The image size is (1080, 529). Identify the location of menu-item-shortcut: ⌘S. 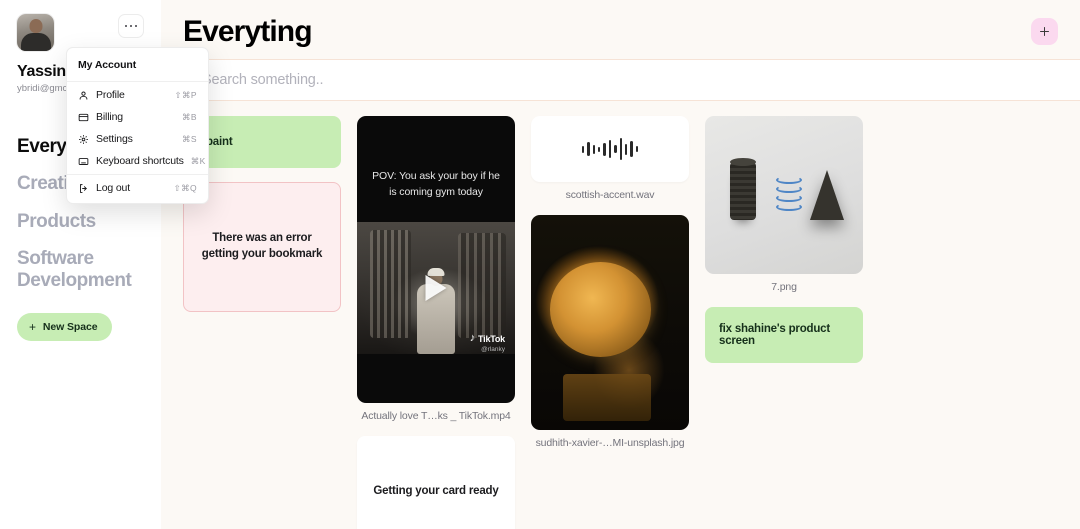
(189, 138).